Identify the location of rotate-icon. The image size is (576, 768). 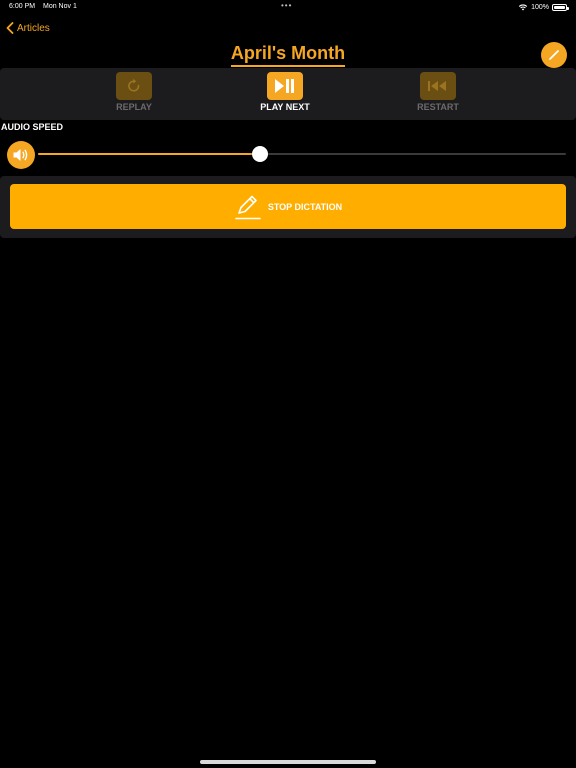
(134, 85).